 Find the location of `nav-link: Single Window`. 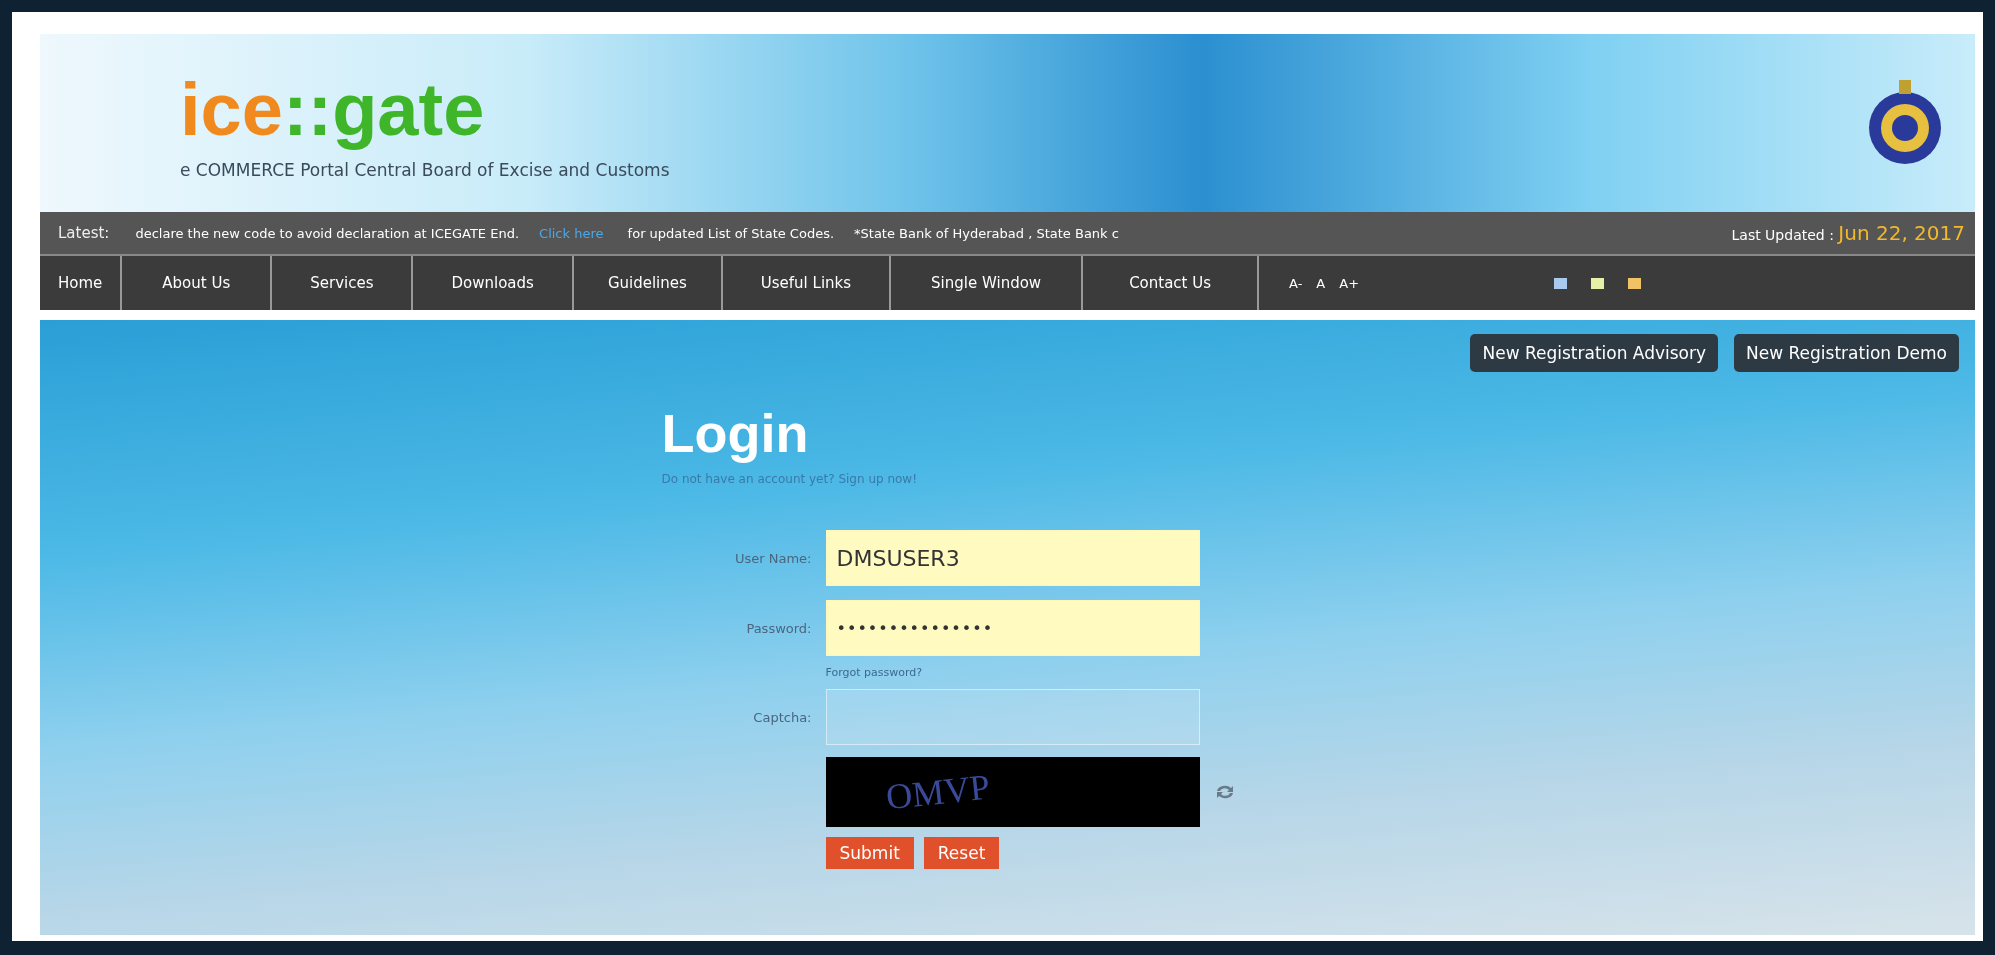

nav-link: Single Window is located at coordinates (987, 283).